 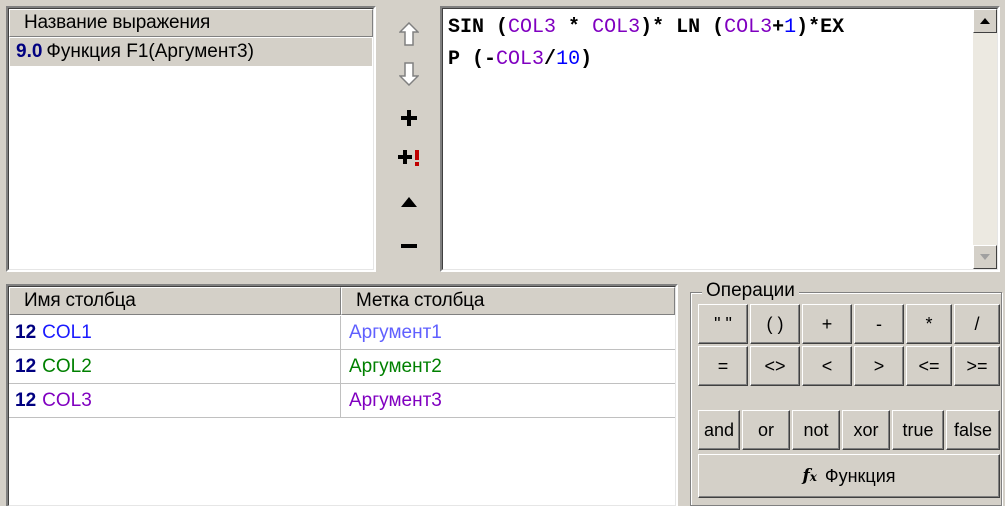 What do you see at coordinates (827, 324) in the screenshot?
I see `op-plus-button: +` at bounding box center [827, 324].